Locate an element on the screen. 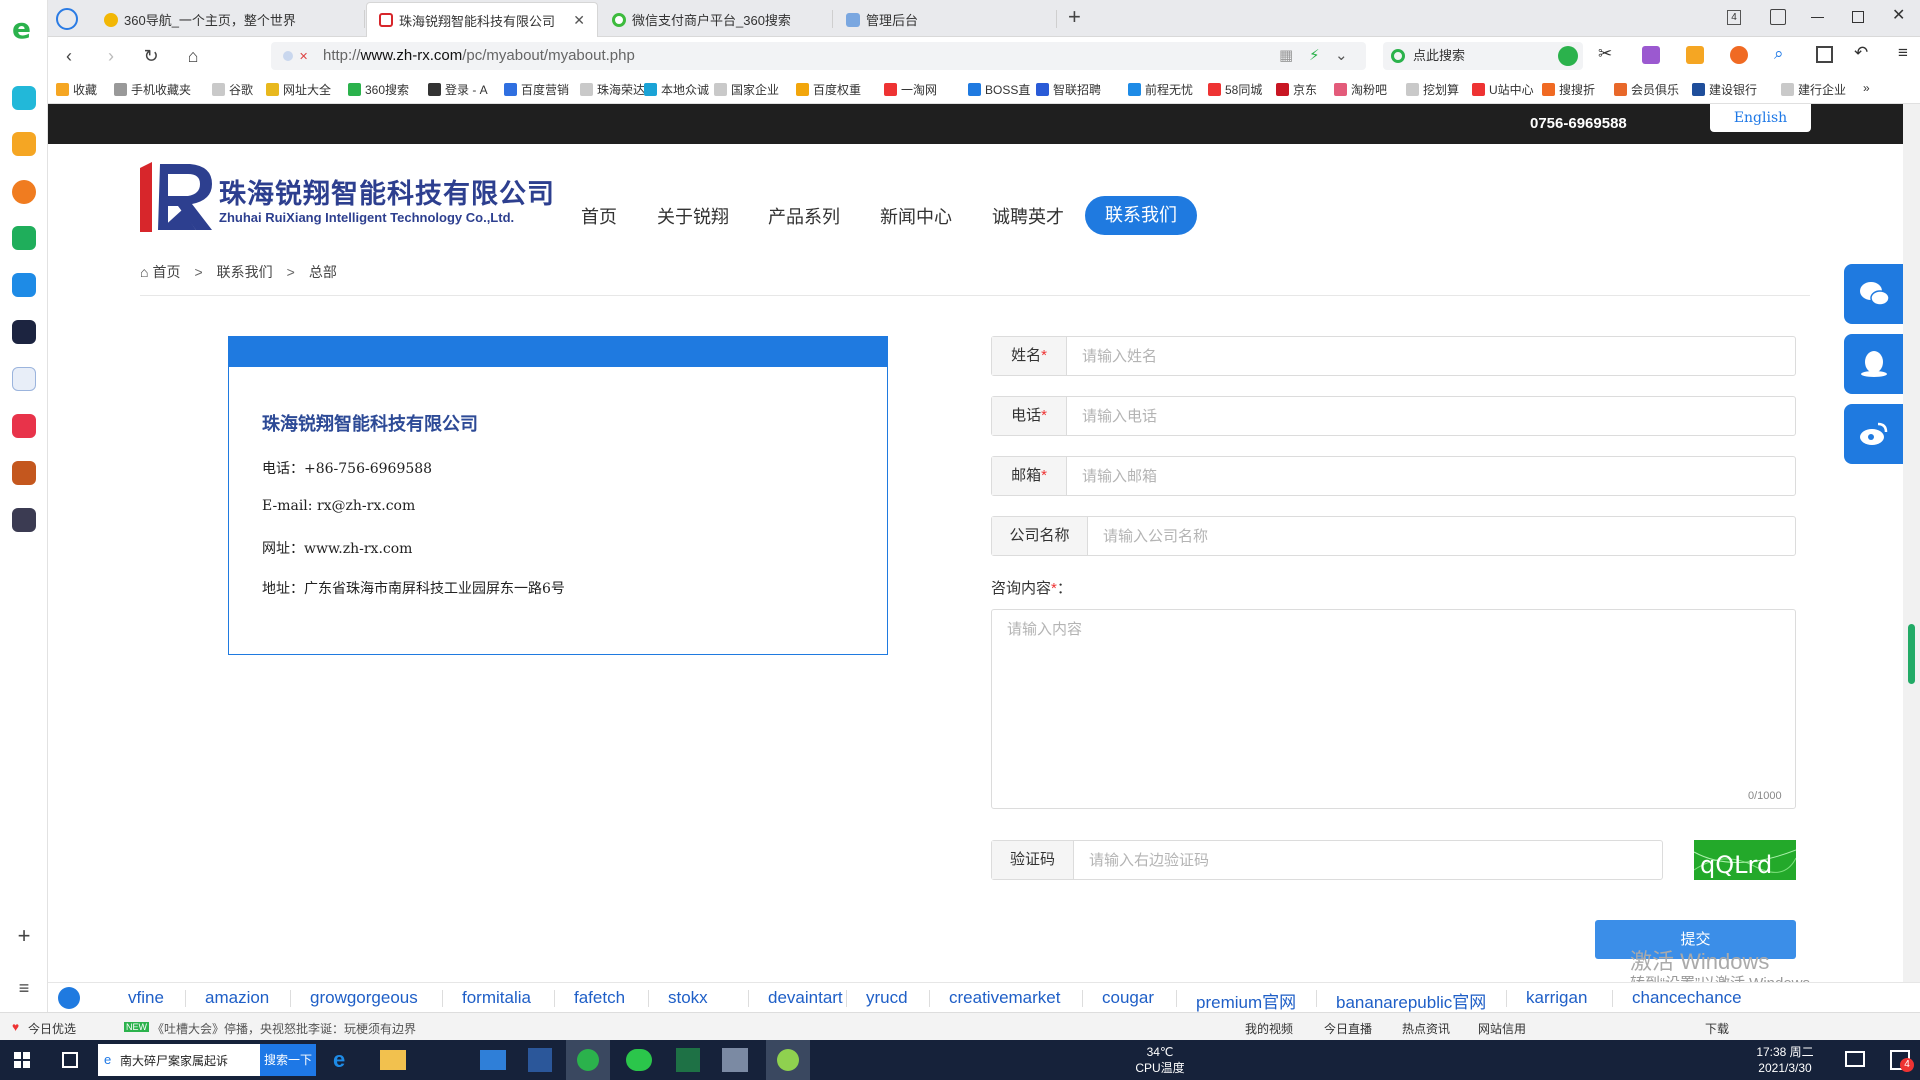 The image size is (1920, 1080). quick-link: creativemarket is located at coordinates (1004, 998).